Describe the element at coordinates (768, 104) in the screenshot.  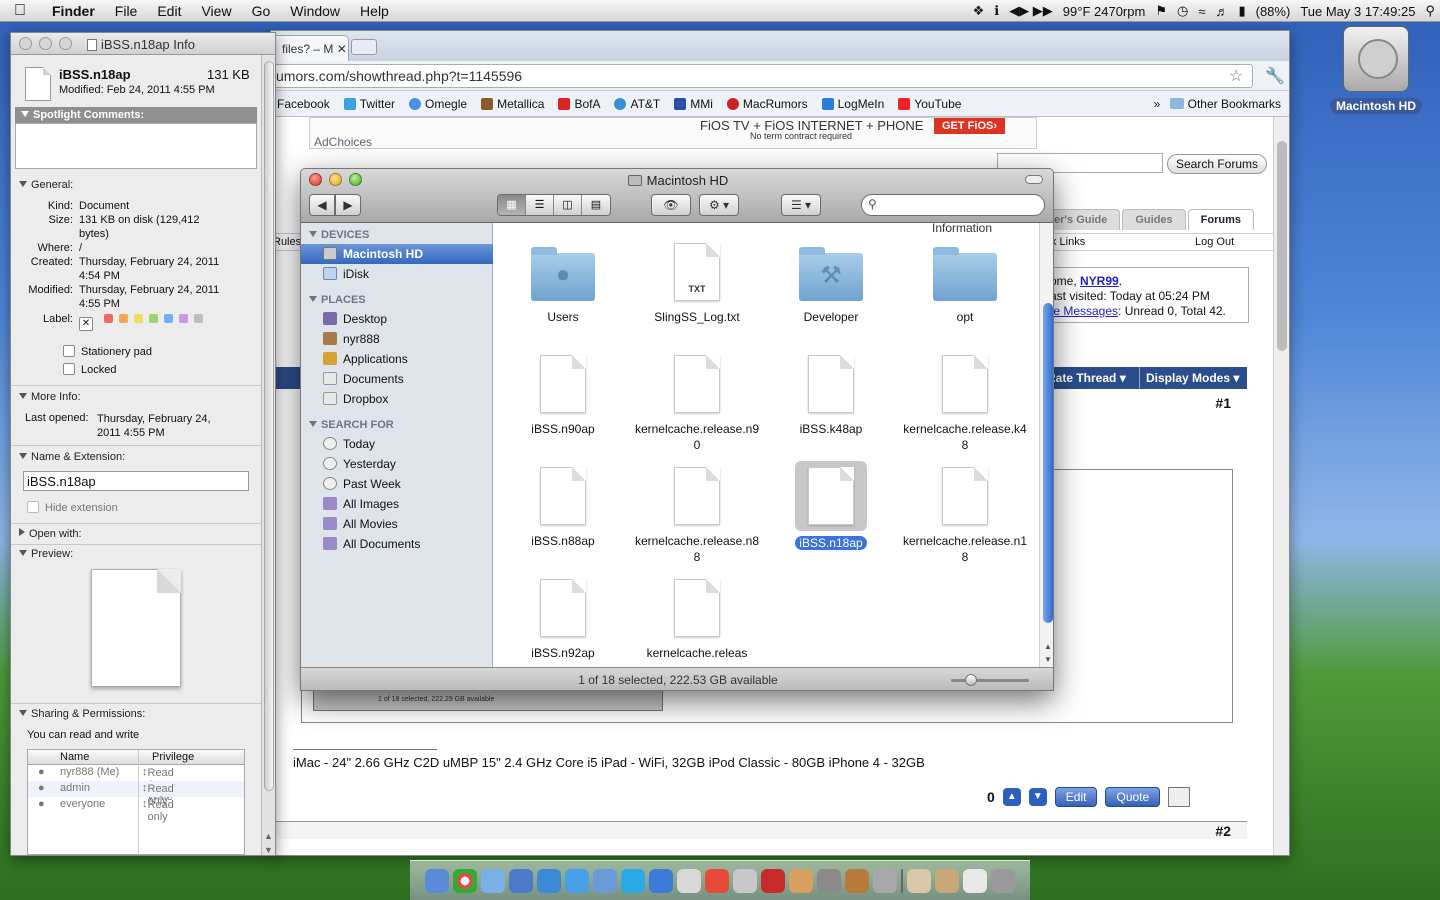
I see `bookmark-macrumors: MacRumors` at that location.